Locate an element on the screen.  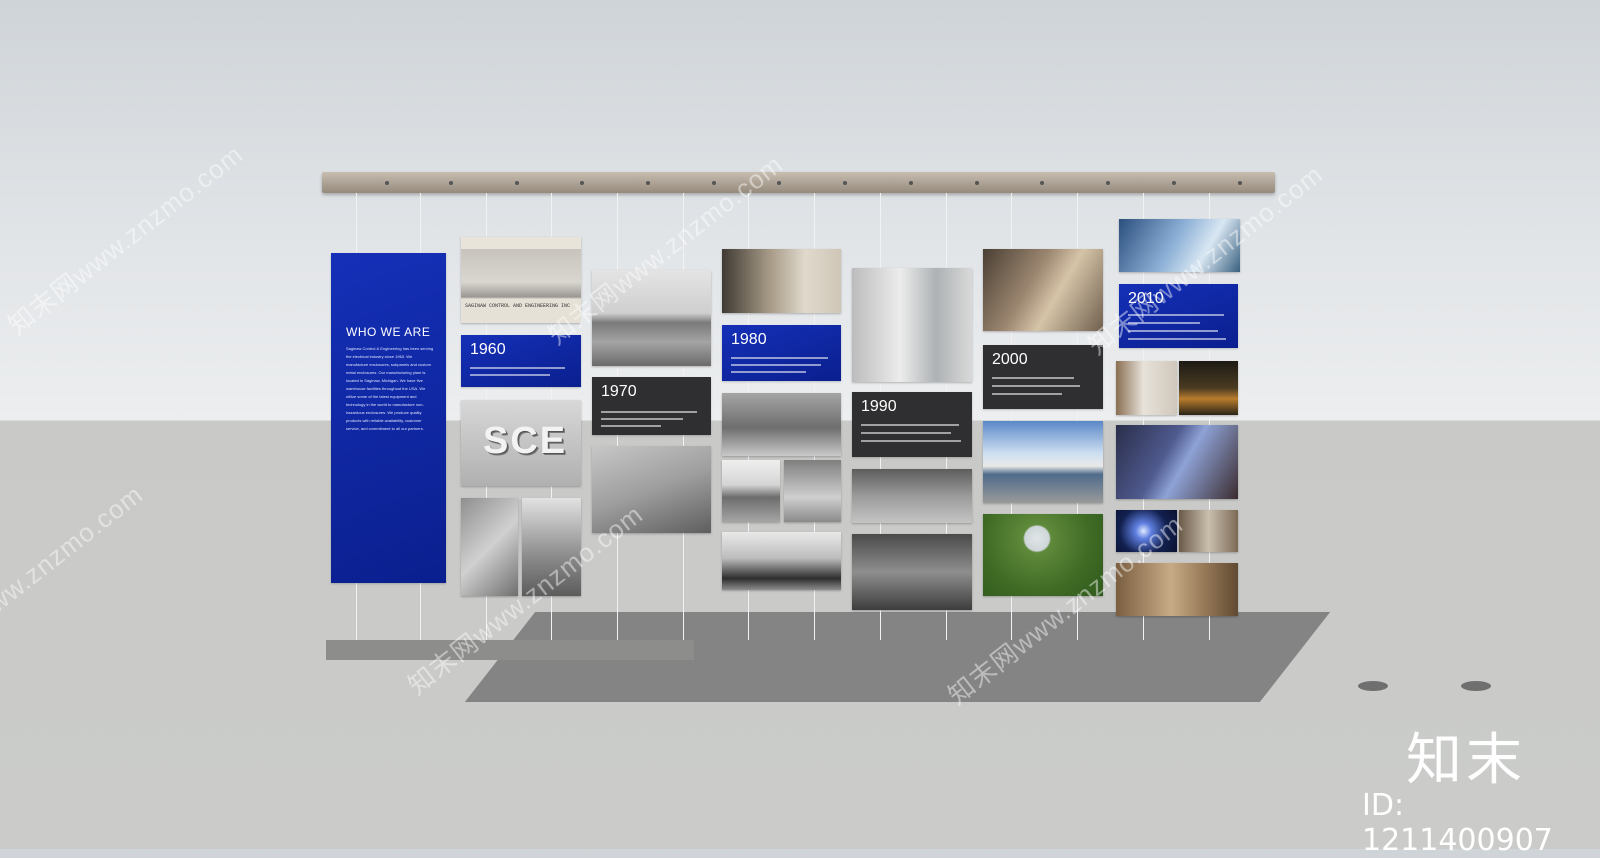
storage-shelves-photo is located at coordinates (1043, 290).